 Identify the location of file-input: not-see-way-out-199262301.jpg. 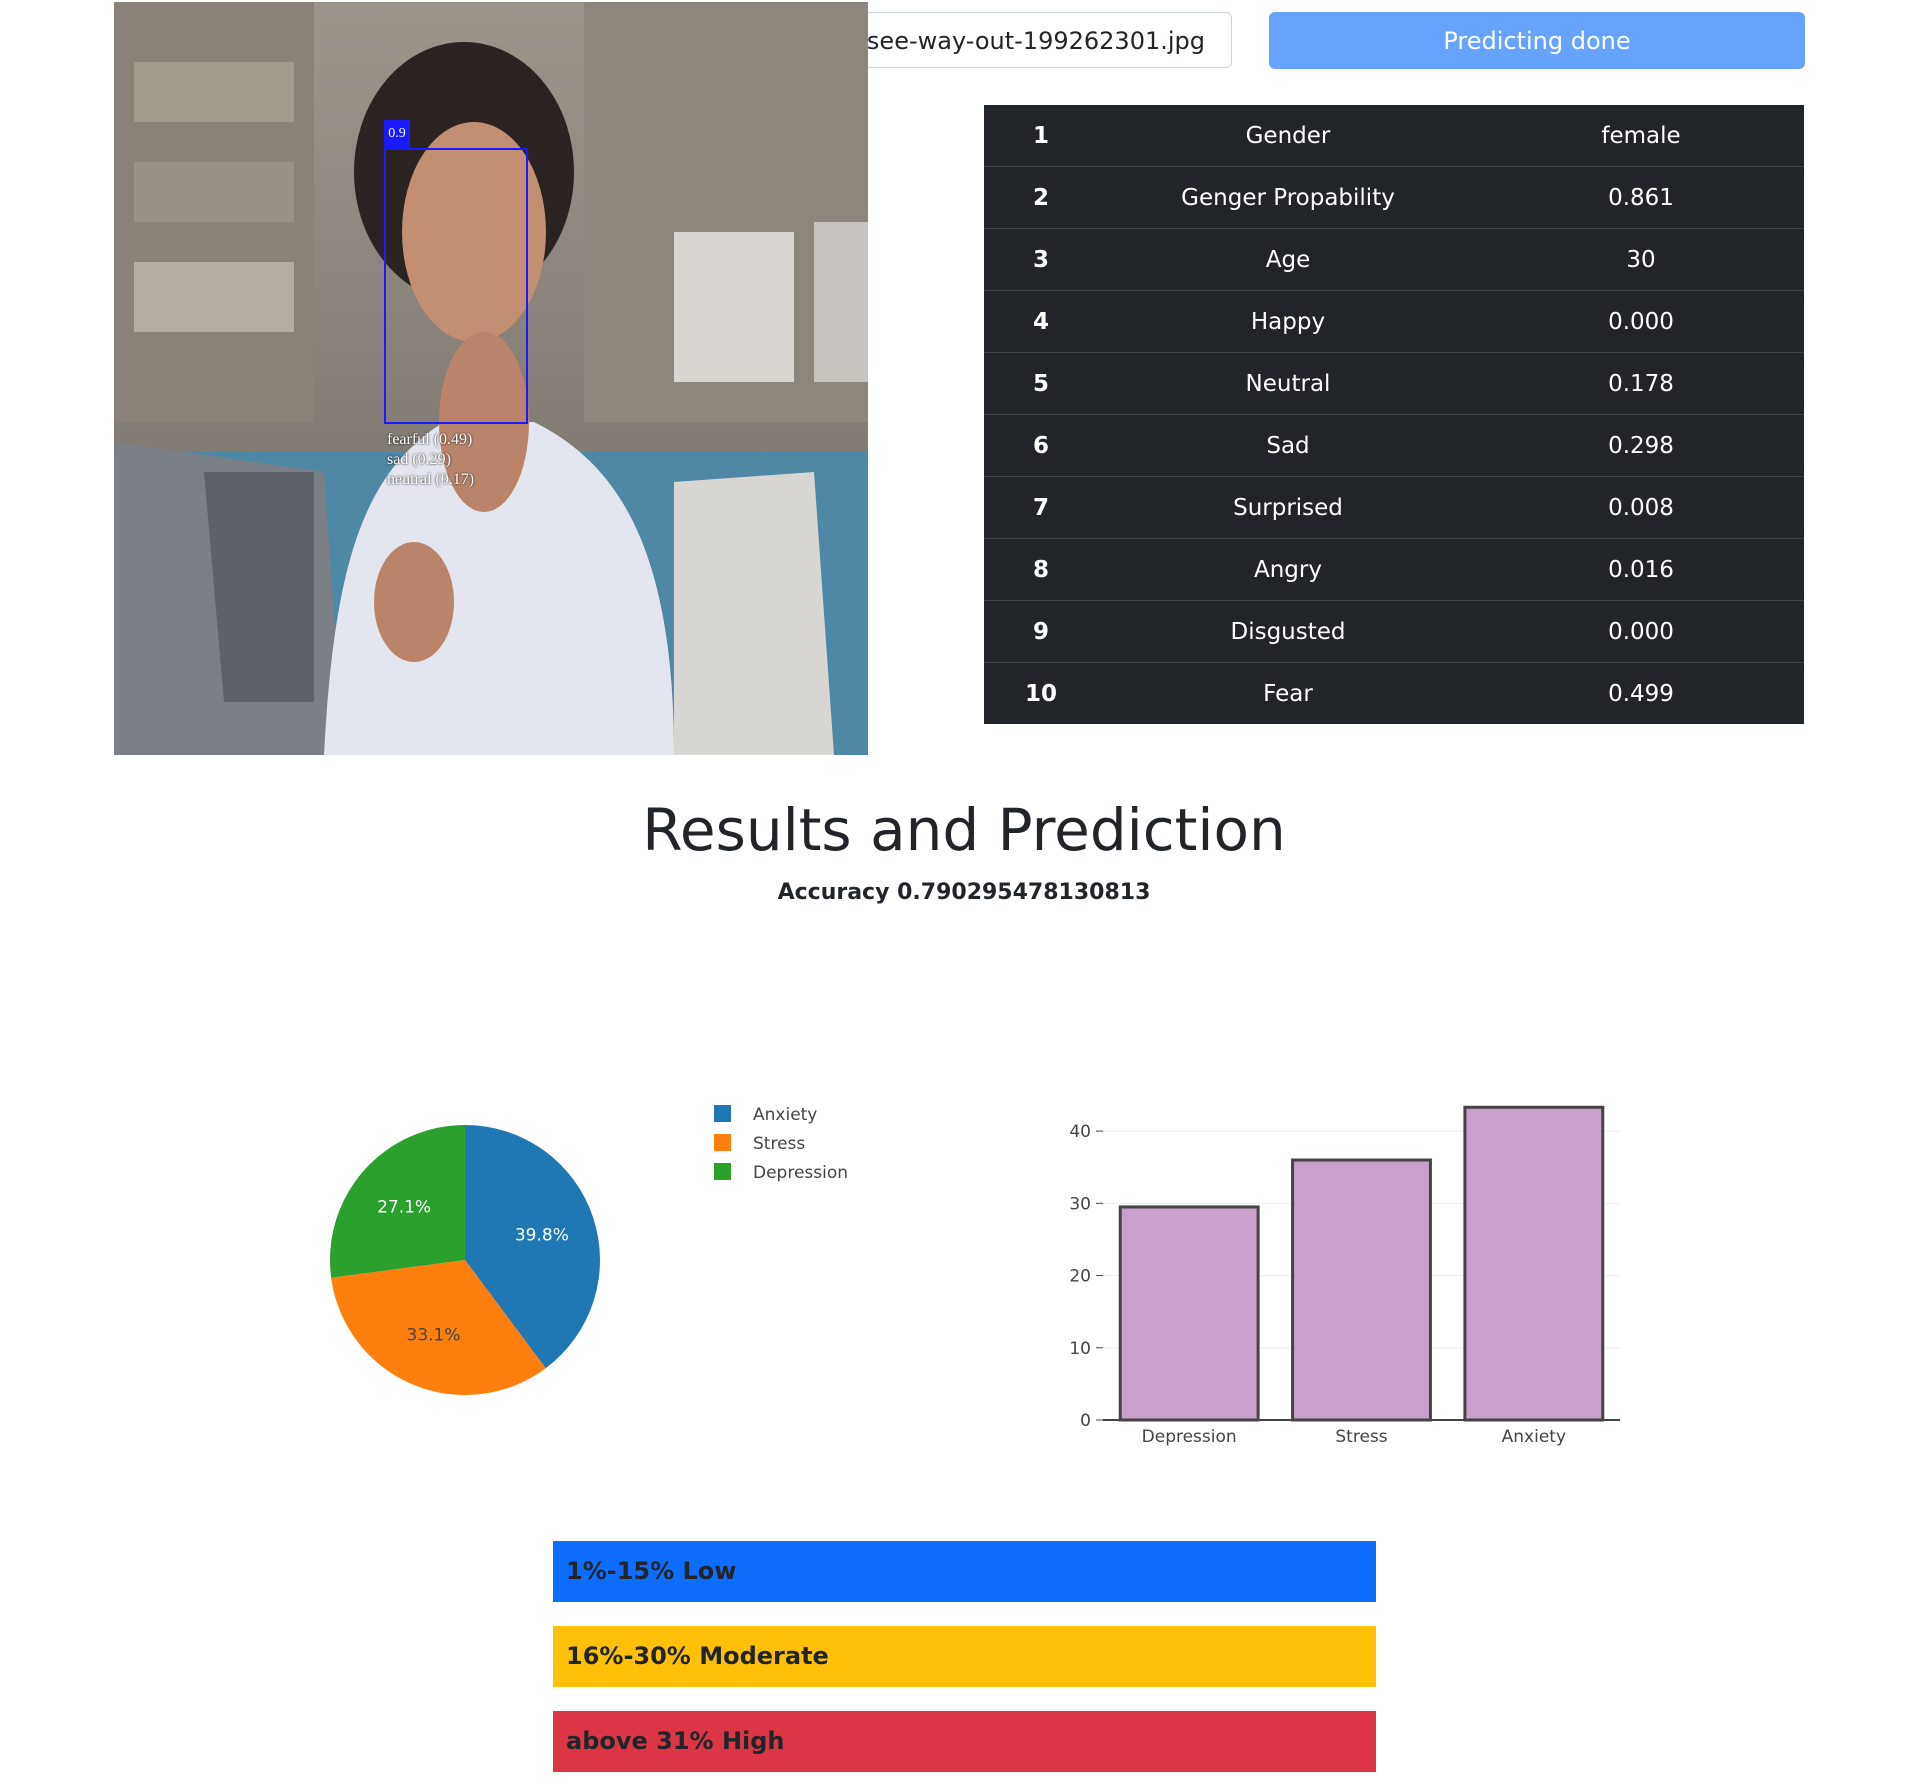
(1050, 40).